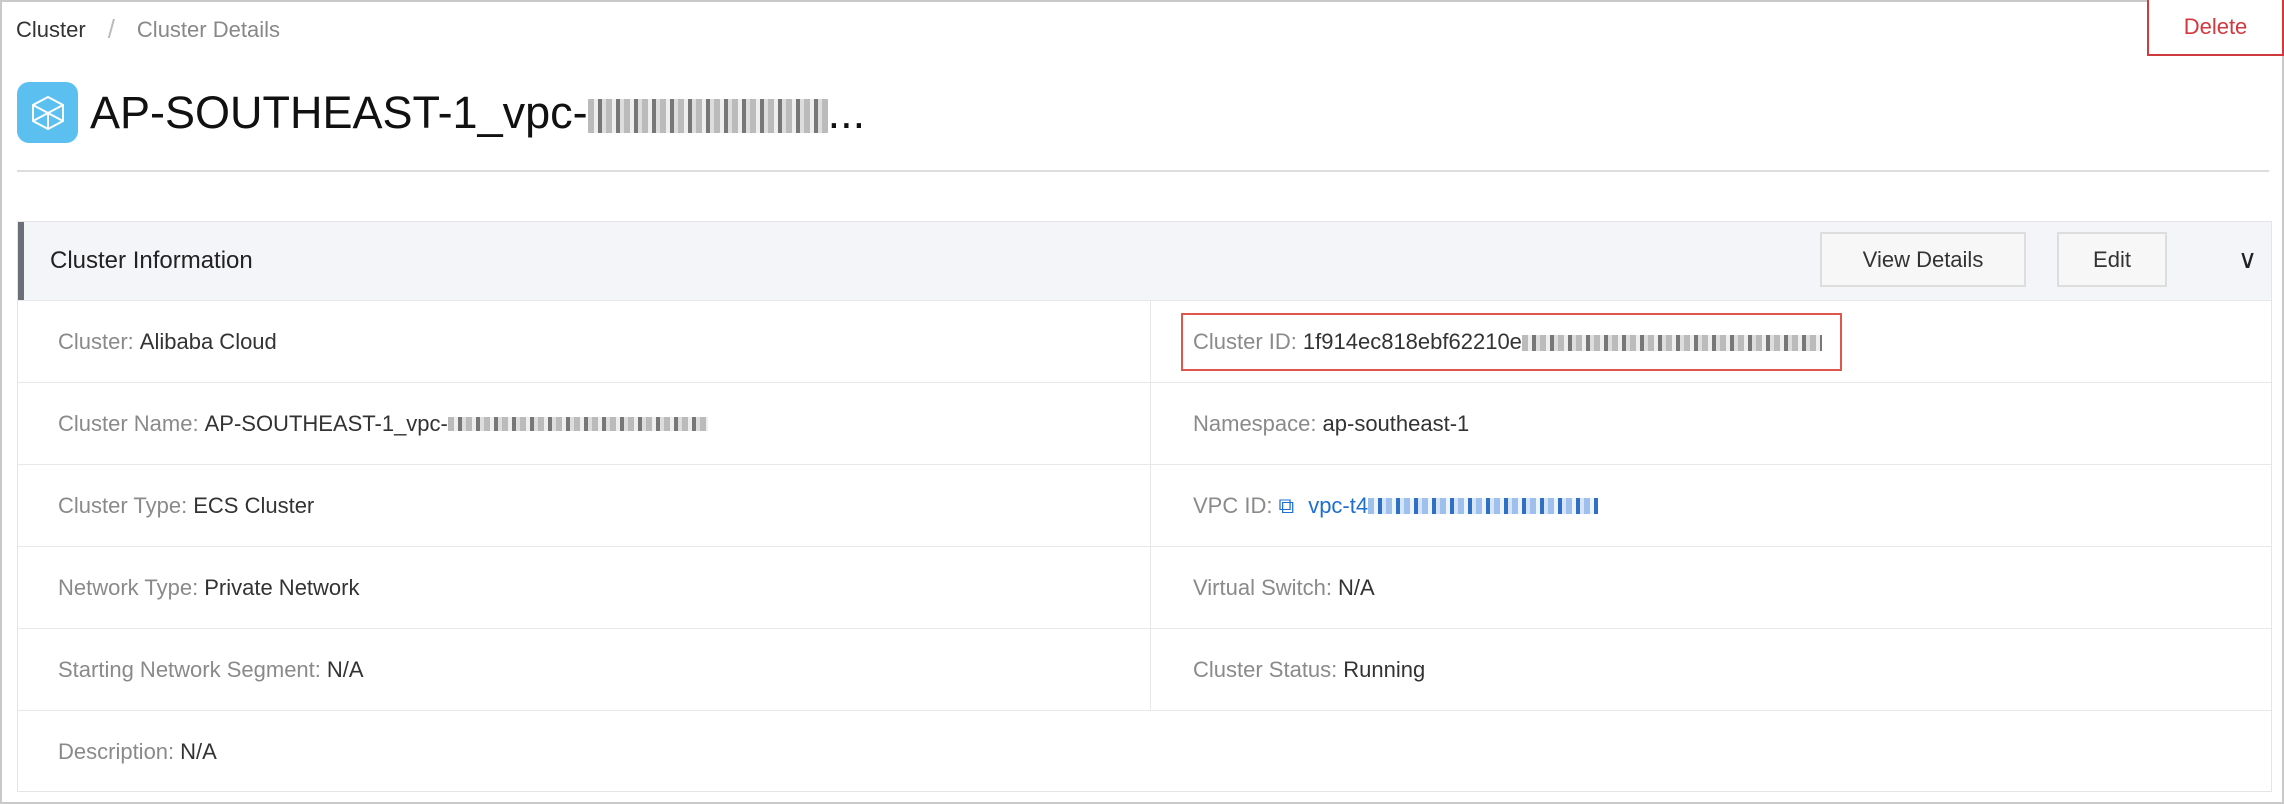 Image resolution: width=2284 pixels, height=804 pixels. What do you see at coordinates (1396, 423) in the screenshot?
I see `field-value: ap-southeast-1` at bounding box center [1396, 423].